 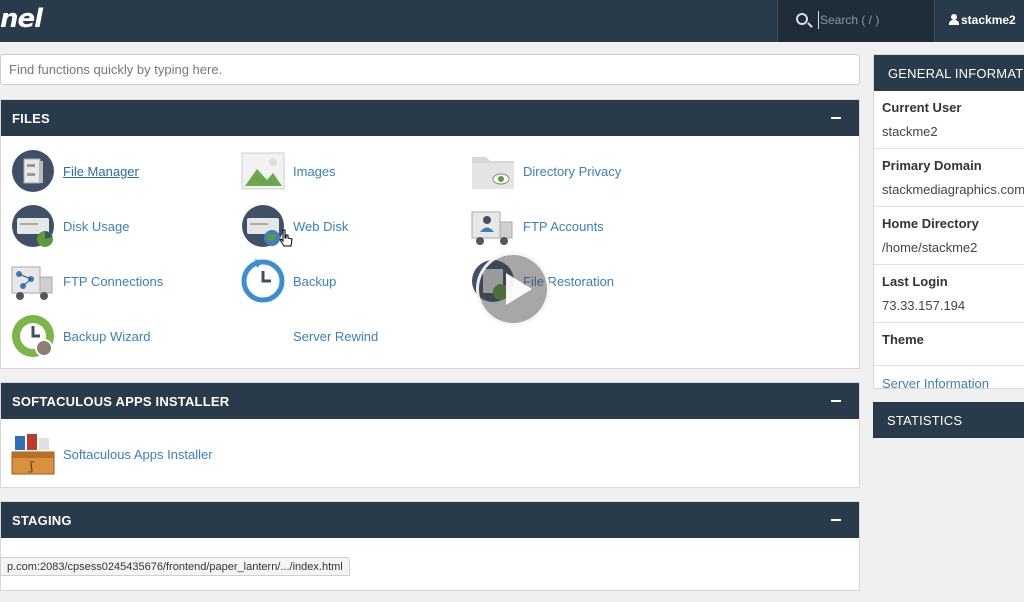 I want to click on disk-usage-item: Disk Usage, so click(x=70, y=226).